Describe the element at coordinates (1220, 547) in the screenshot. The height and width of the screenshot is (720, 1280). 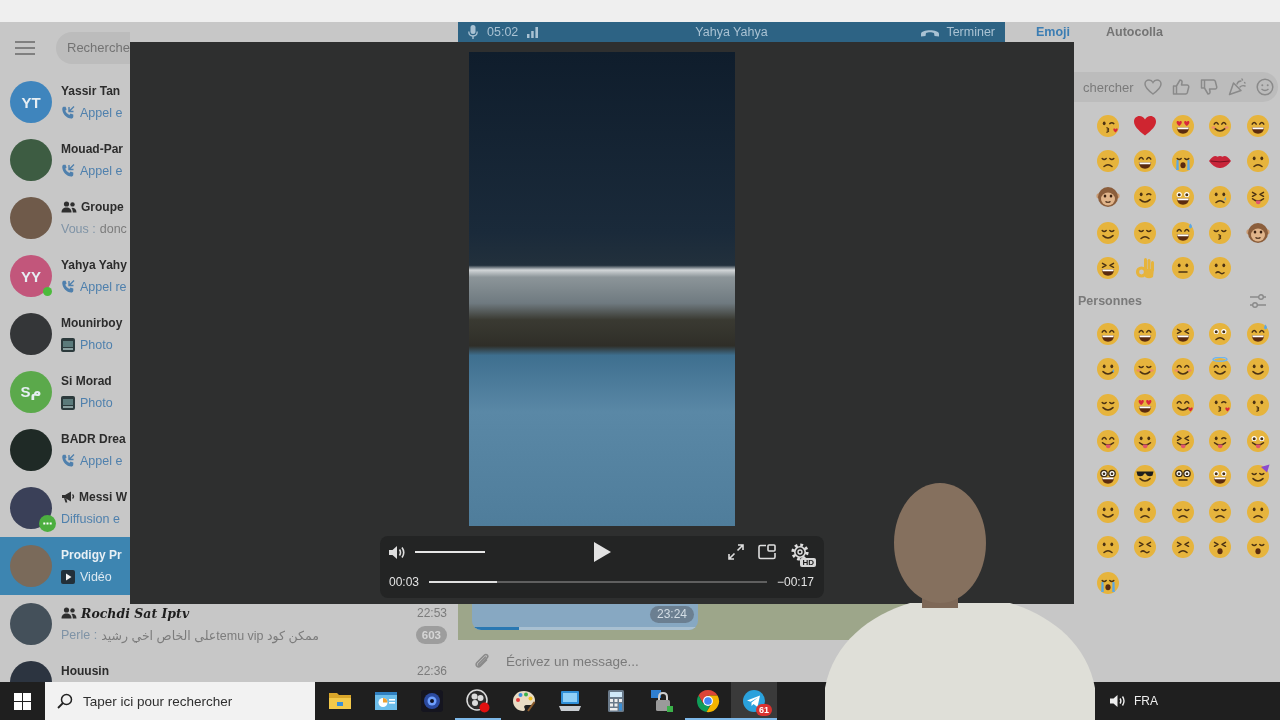
I see `tired-face-icon` at that location.